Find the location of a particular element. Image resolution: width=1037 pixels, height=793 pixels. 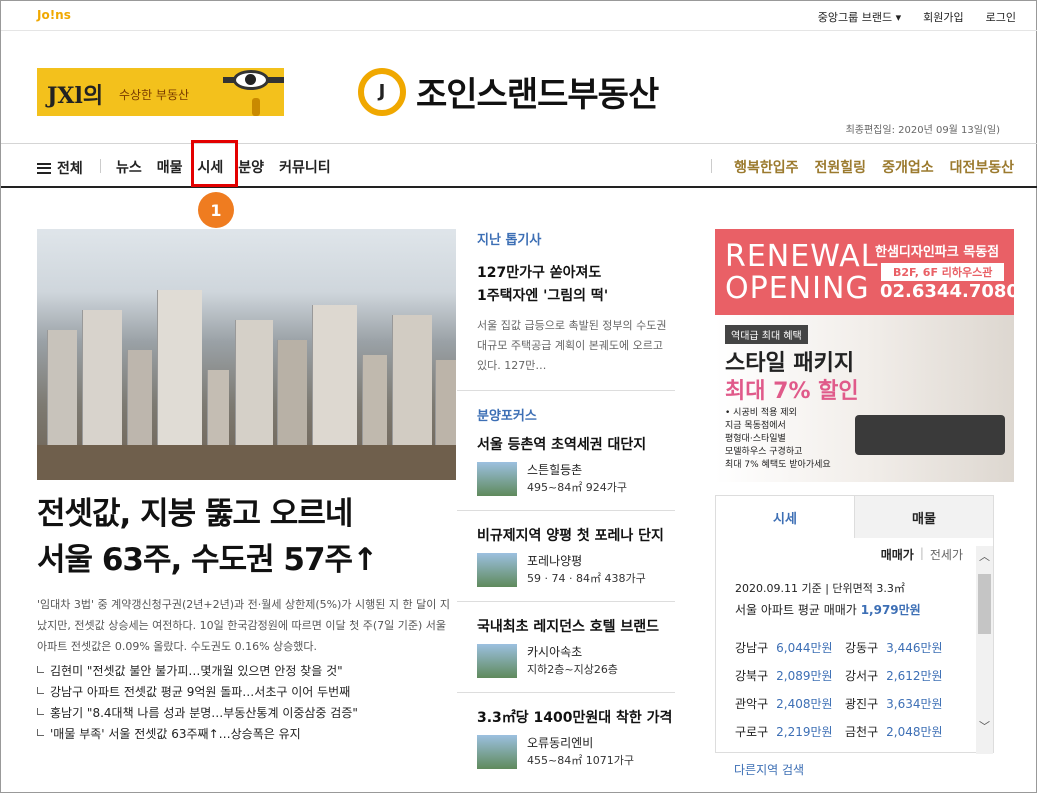

last-week-headline-line2: 1주택자엔 '그림의 떡' is located at coordinates (543, 296).